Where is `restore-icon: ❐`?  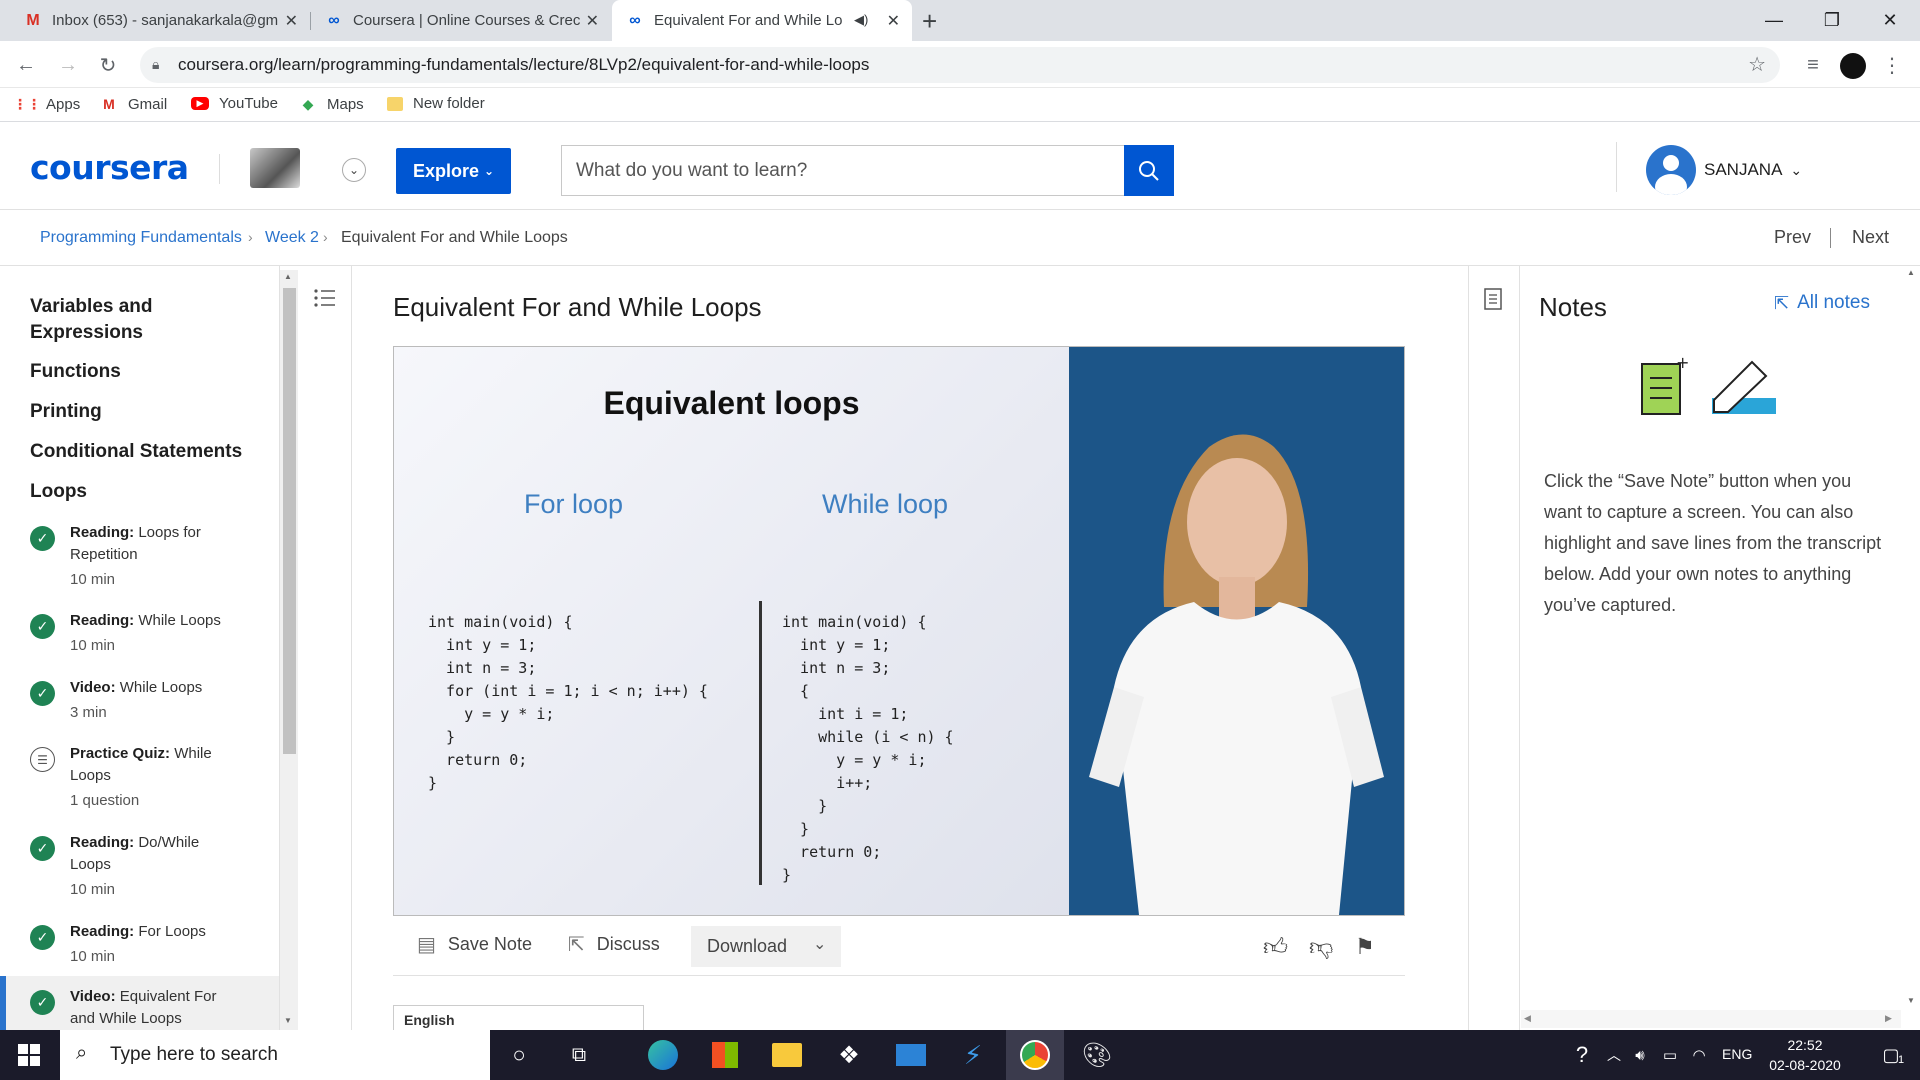
restore-icon: ❐ is located at coordinates (1832, 20).